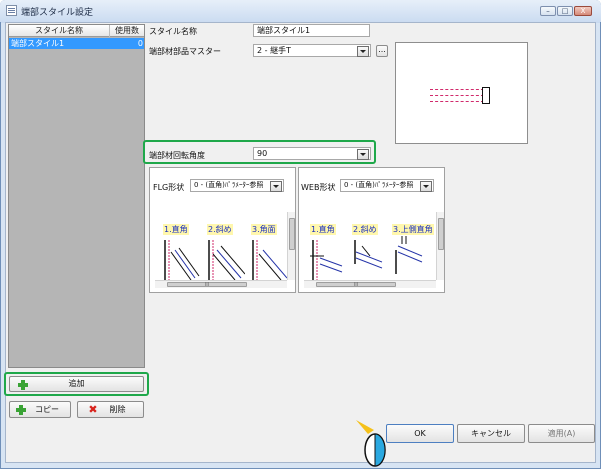 This screenshot has width=601, height=469. What do you see at coordinates (226, 260) in the screenshot?
I see `flg-oblique-drawing` at bounding box center [226, 260].